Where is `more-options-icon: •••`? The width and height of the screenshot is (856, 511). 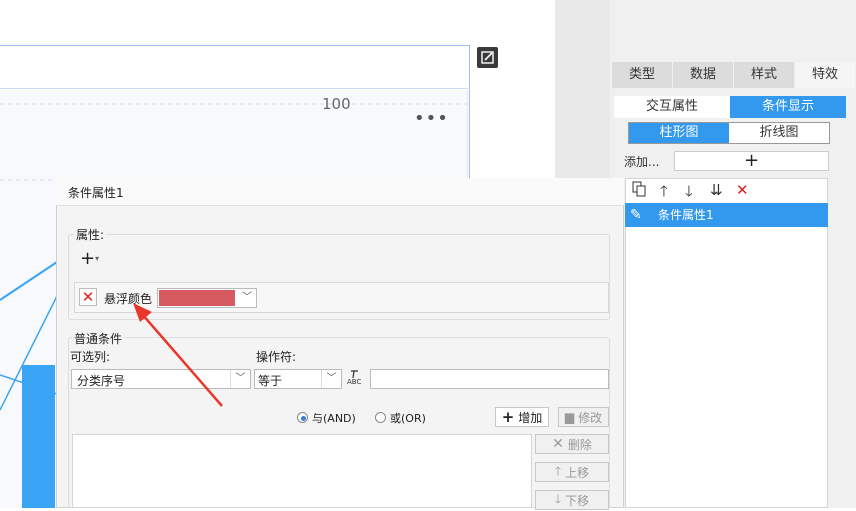
more-options-icon: ••• is located at coordinates (431, 118).